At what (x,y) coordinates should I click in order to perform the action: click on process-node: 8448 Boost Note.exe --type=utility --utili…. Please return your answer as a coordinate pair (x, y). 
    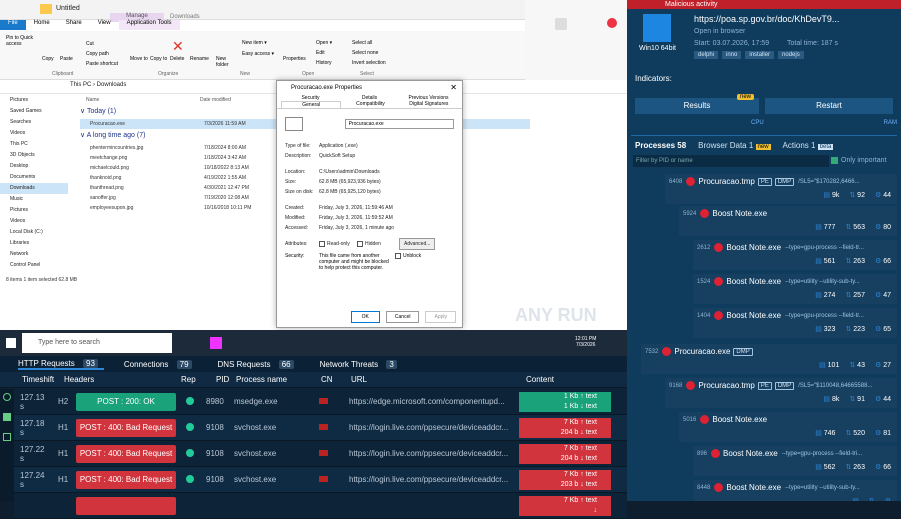
    Looking at the image, I should click on (795, 490).